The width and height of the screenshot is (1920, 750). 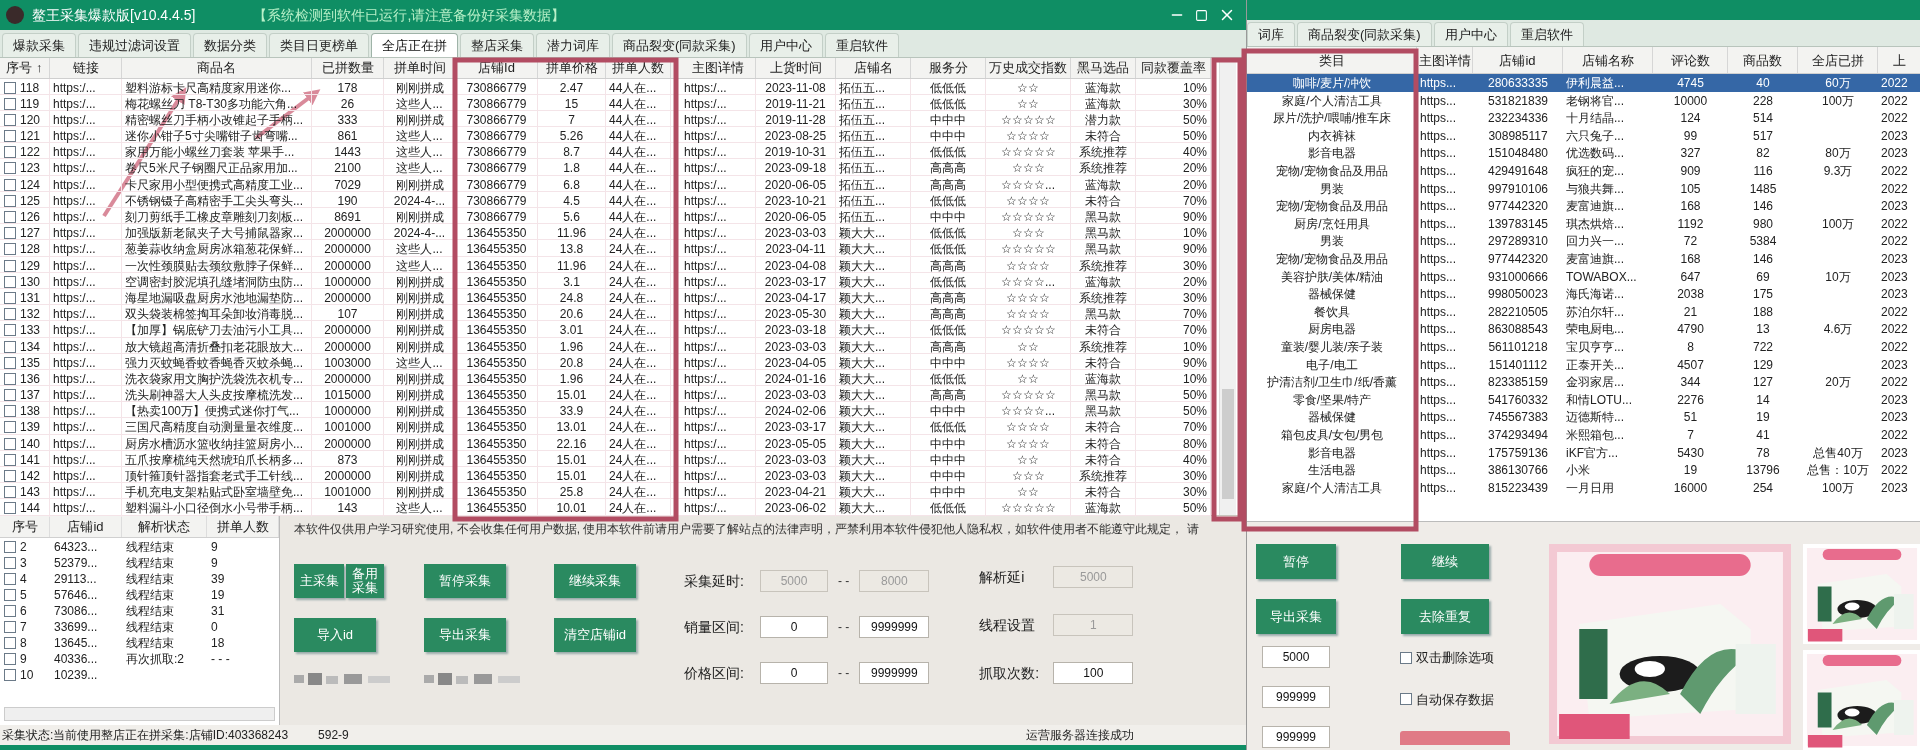 I want to click on table-row: 器械保健 https... 998050023 海氏海诺... 2038 175 2023, so click(x=1583, y=294).